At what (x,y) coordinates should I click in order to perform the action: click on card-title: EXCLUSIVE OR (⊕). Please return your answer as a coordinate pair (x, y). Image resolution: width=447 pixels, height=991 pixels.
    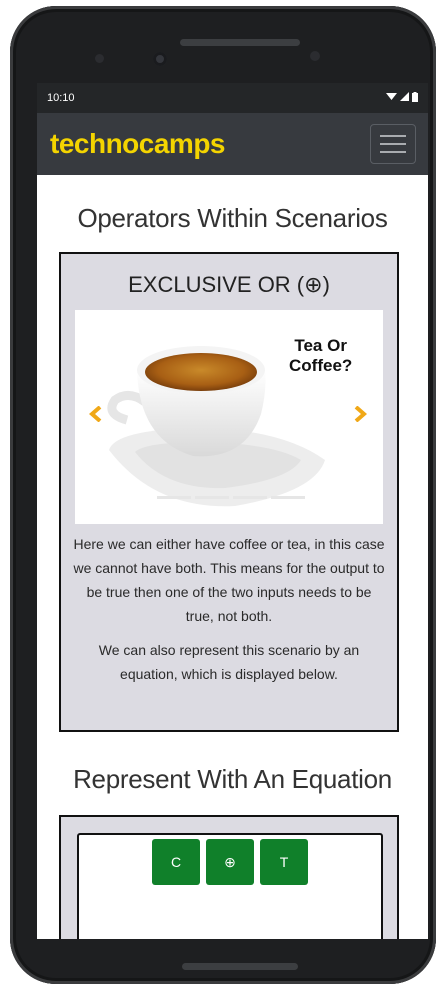
    Looking at the image, I should click on (229, 284).